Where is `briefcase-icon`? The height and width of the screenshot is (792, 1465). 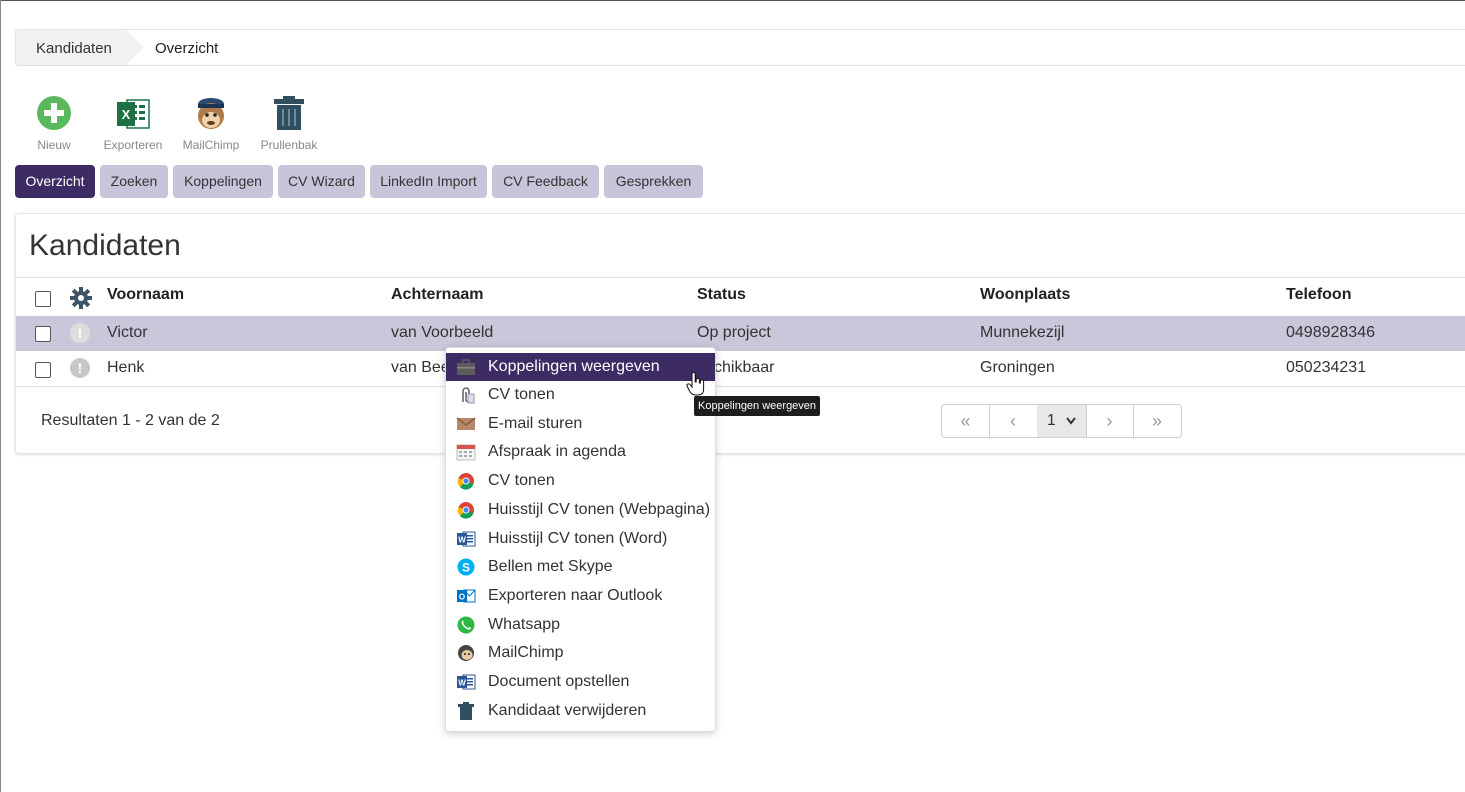
briefcase-icon is located at coordinates (466, 367).